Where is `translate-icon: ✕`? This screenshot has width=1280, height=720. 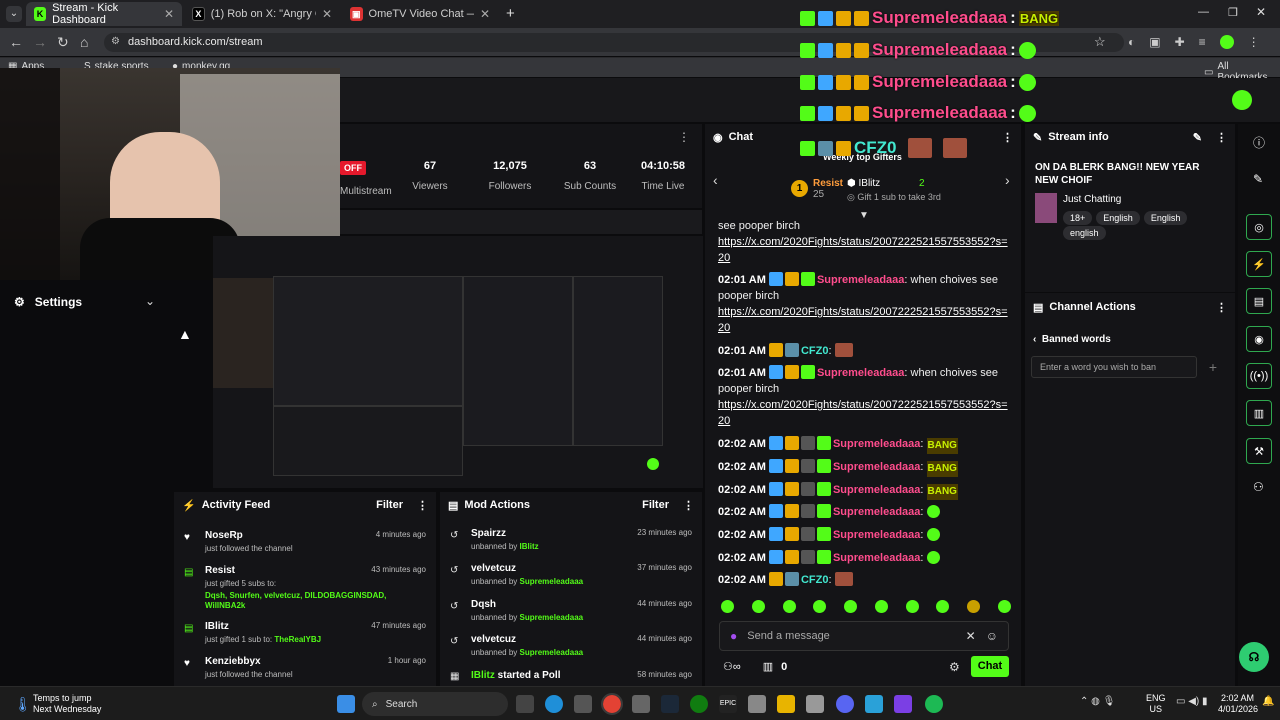
translate-icon: ✕ is located at coordinates (971, 636).